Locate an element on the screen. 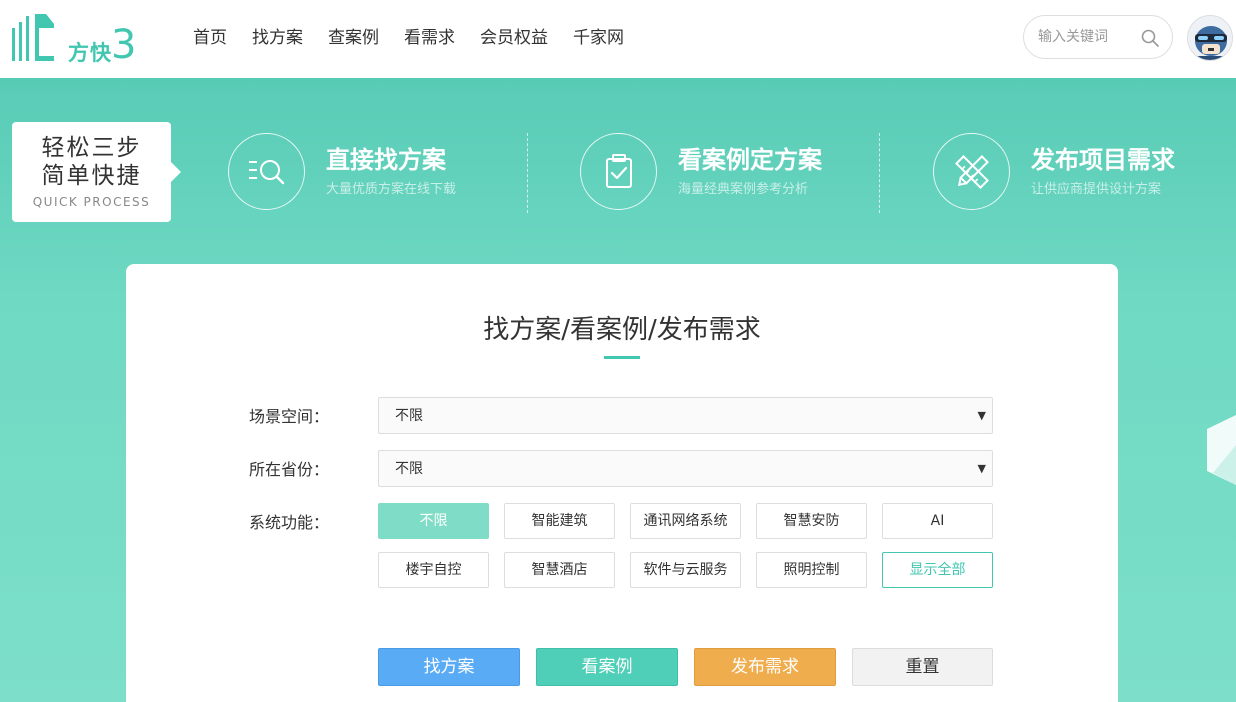 This screenshot has width=1236, height=702. quick-process-box: 轻松三步 简单快捷 QUICK PROCESS is located at coordinates (96, 172).